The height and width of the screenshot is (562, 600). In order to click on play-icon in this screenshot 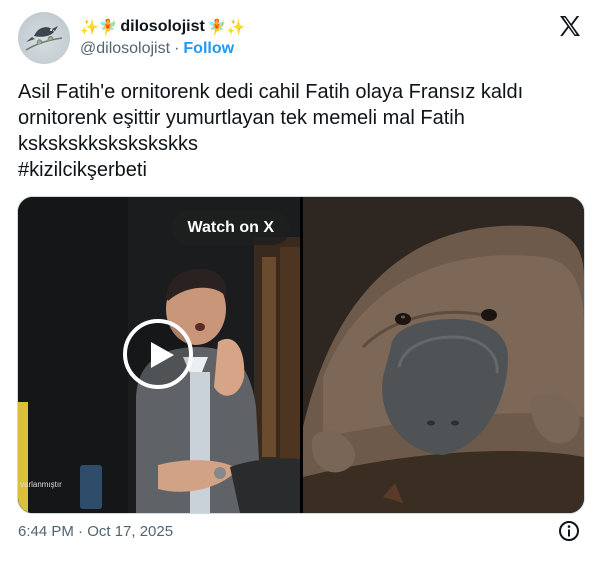, I will do `click(162, 355)`.